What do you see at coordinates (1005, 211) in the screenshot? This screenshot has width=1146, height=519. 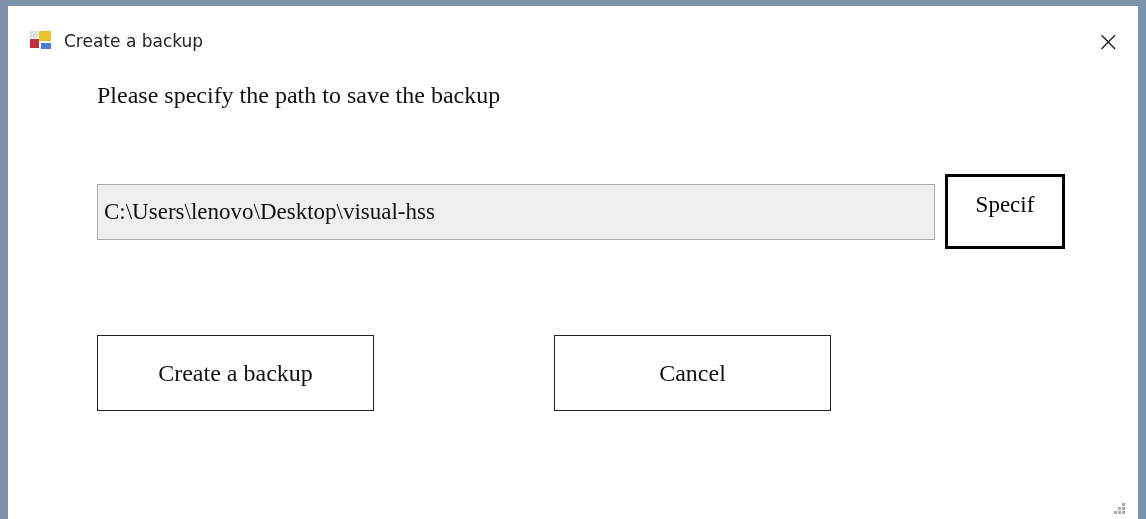 I see `specify-button: Specif` at bounding box center [1005, 211].